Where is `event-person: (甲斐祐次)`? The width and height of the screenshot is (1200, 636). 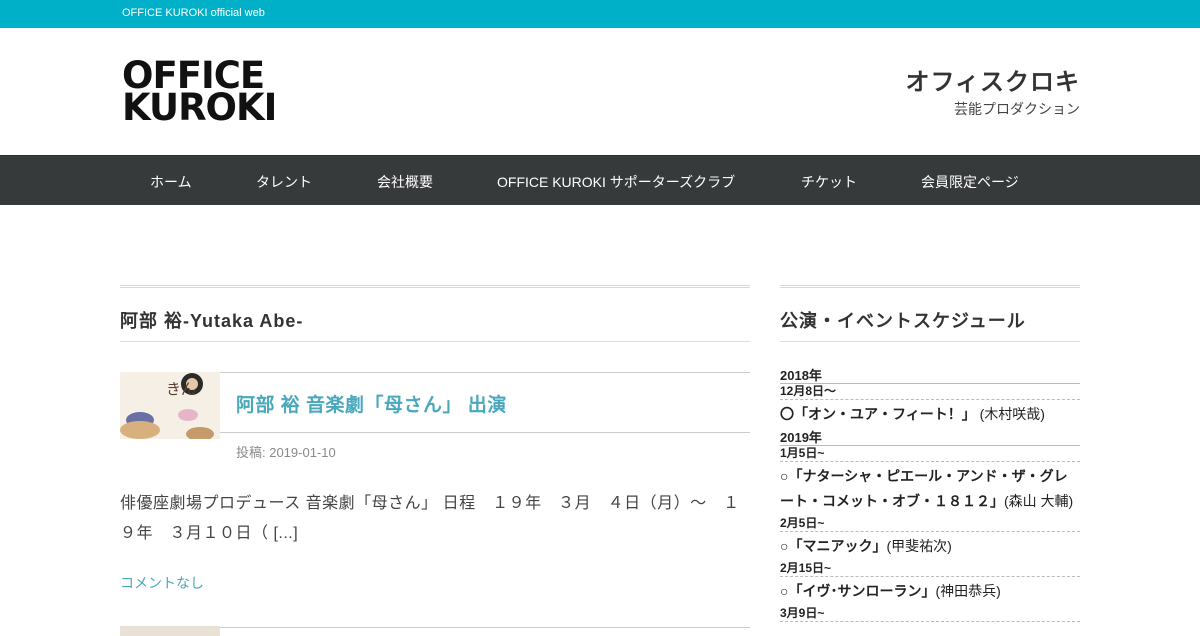 event-person: (甲斐祐次) is located at coordinates (919, 546).